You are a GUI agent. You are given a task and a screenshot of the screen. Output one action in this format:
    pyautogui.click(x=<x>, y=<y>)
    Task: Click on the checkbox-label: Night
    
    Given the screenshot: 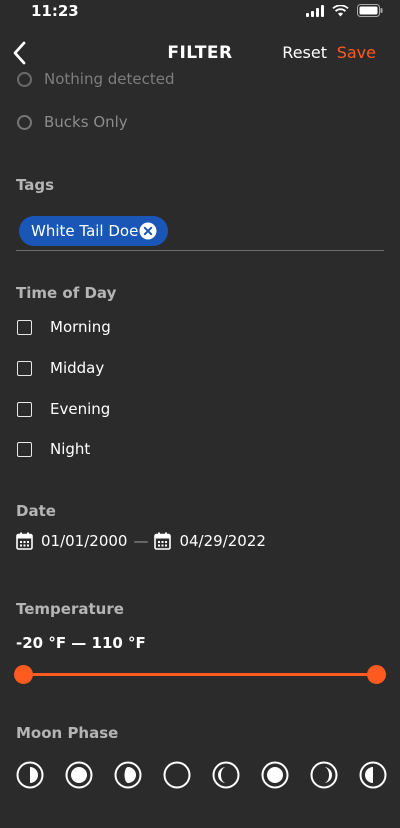 What is the action you would take?
    pyautogui.click(x=70, y=449)
    